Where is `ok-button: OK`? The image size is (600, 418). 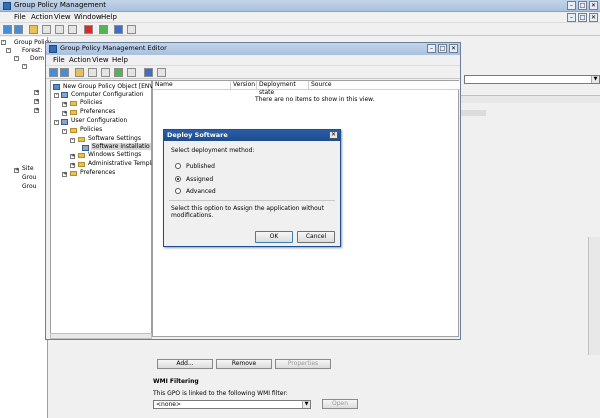
ok-button: OK is located at coordinates (274, 237).